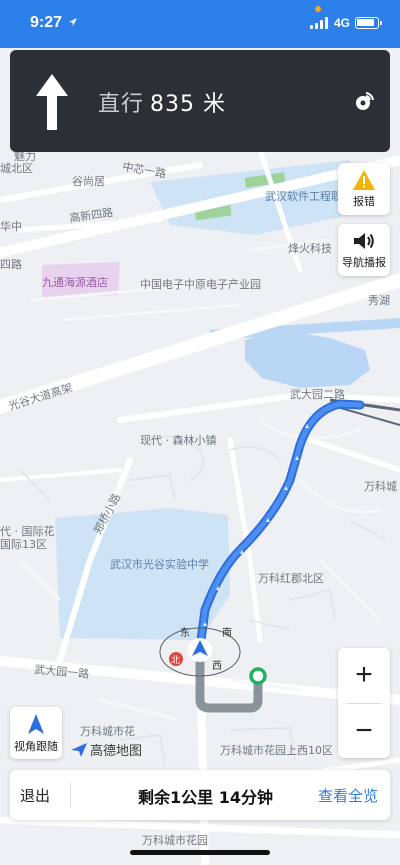 Image resolution: width=400 pixels, height=865 pixels. What do you see at coordinates (318, 9) in the screenshot?
I see `mic-indicator-dot` at bounding box center [318, 9].